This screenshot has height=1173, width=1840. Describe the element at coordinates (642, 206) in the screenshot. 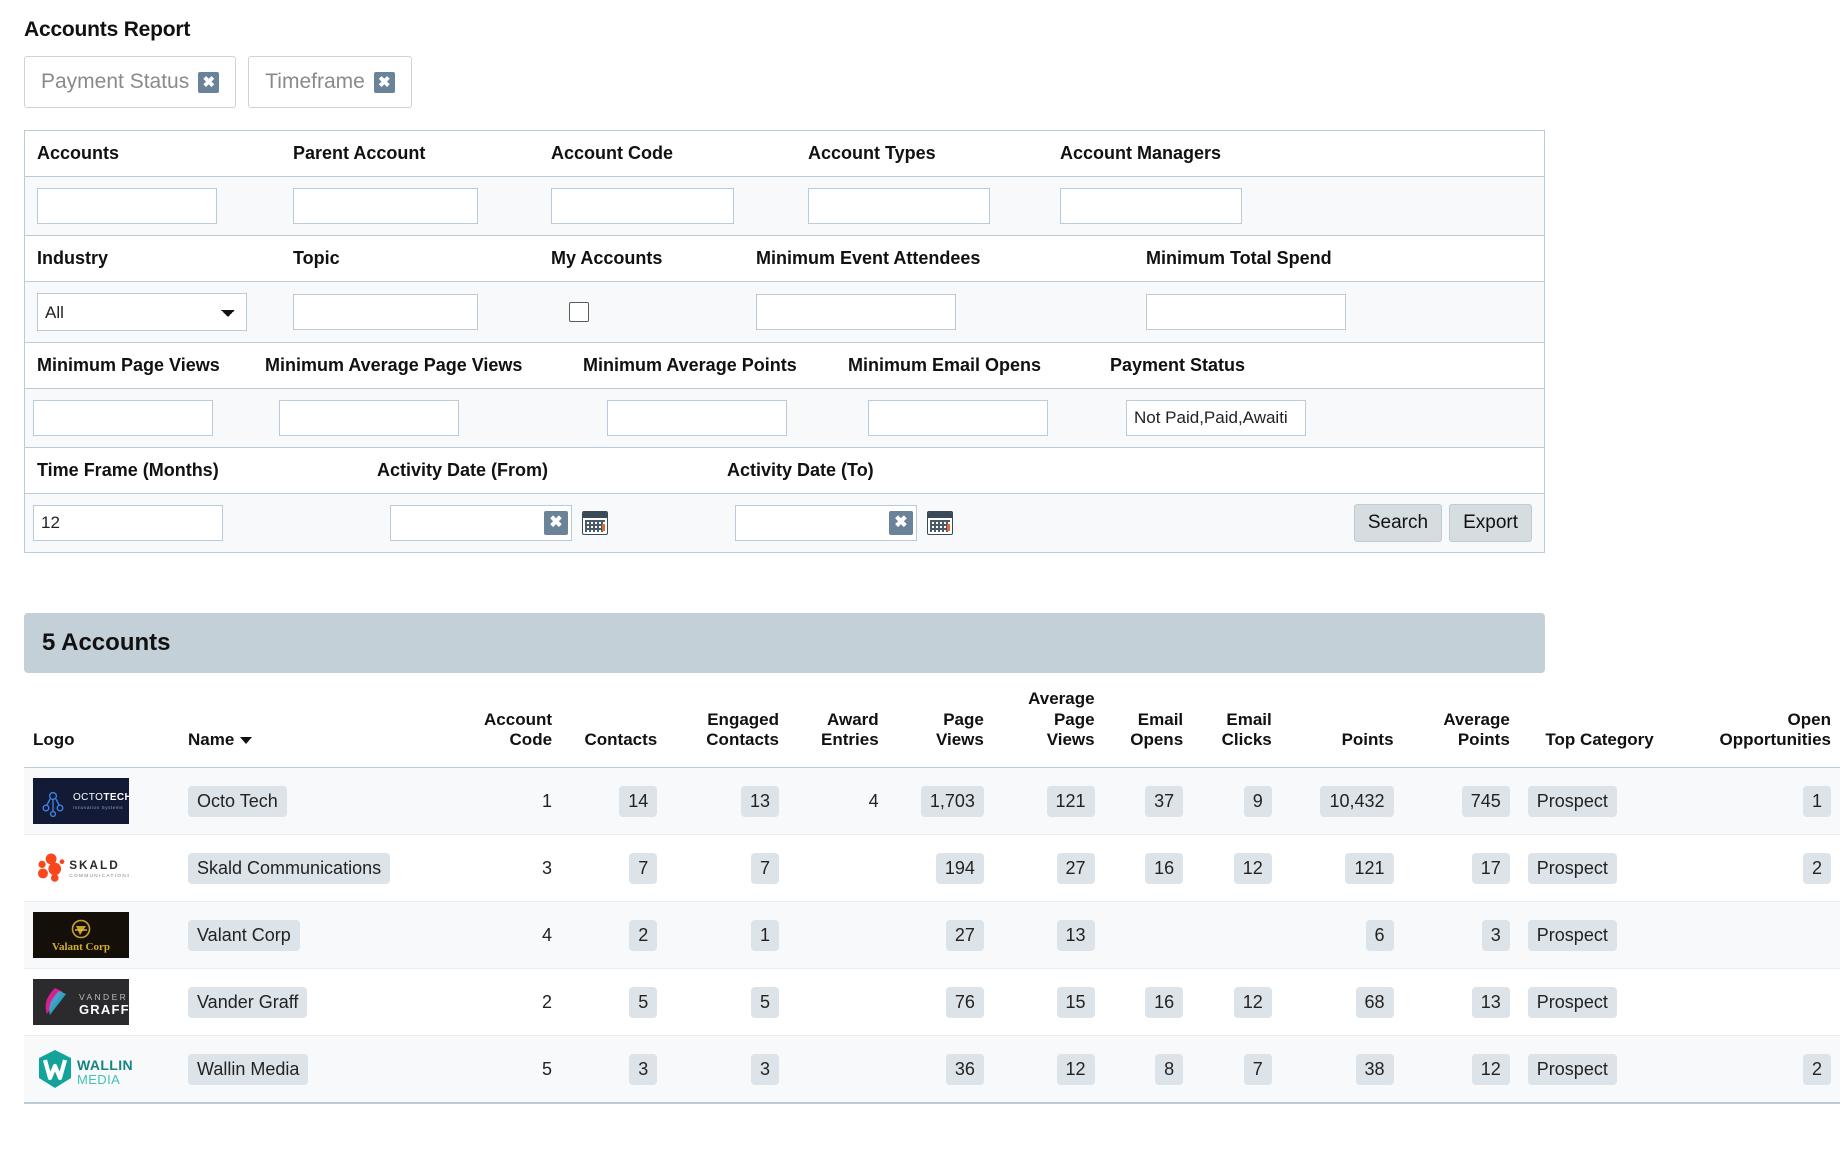

I see `account-code-input` at that location.